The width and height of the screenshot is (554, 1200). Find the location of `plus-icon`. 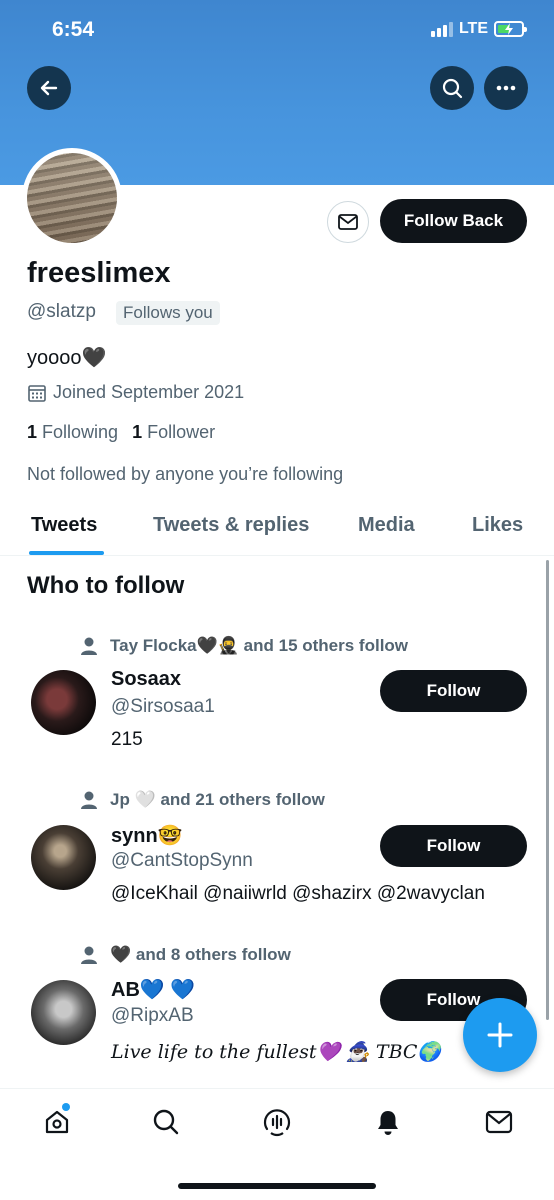

plus-icon is located at coordinates (500, 1035).